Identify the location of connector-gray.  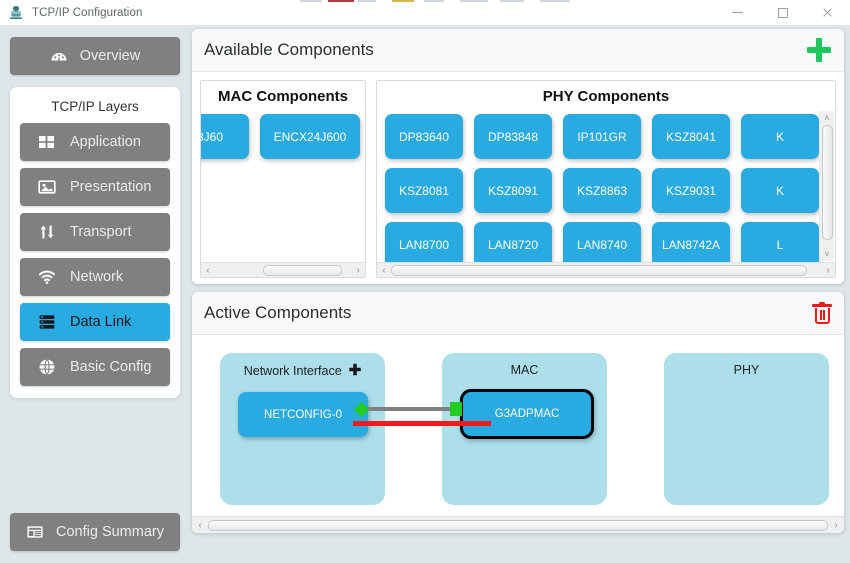
(409, 409).